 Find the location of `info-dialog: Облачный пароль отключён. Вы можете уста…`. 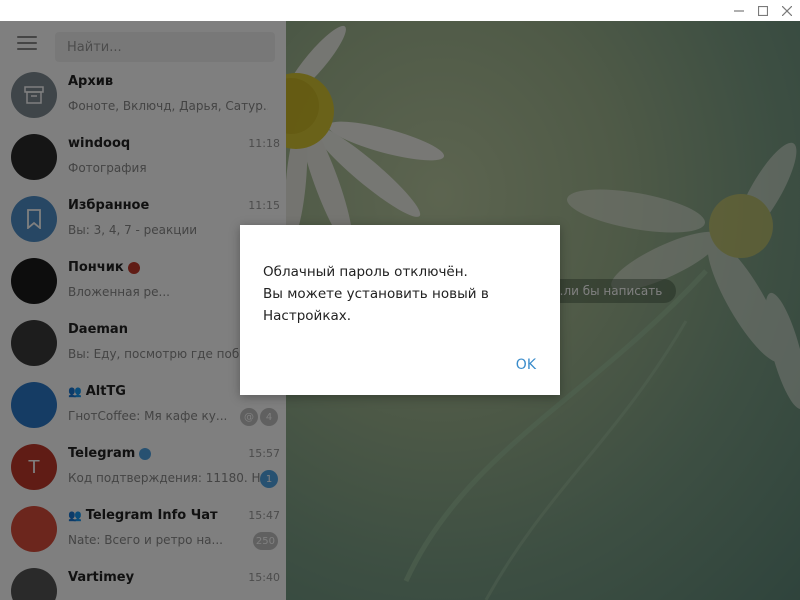

info-dialog: Облачный пароль отключён. Вы можете уста… is located at coordinates (400, 310).